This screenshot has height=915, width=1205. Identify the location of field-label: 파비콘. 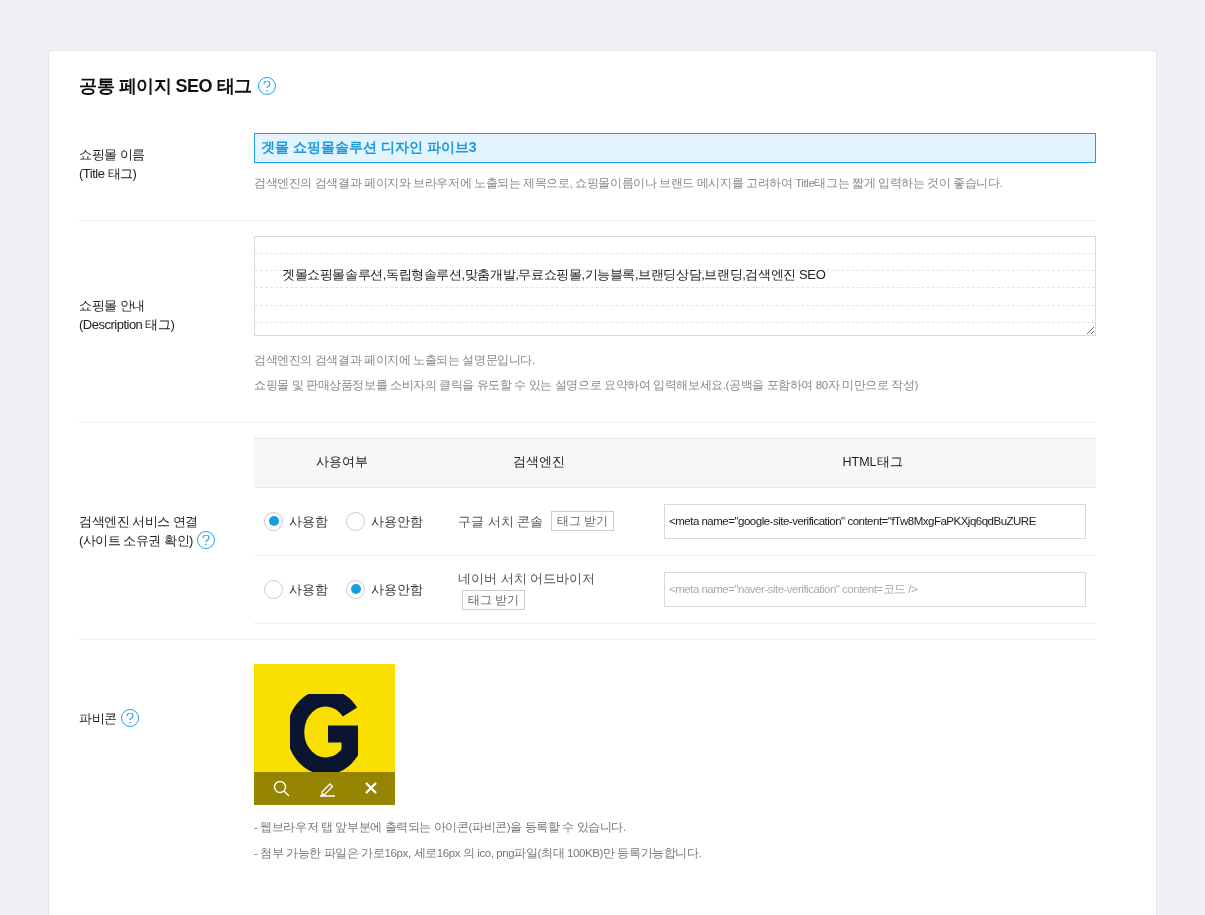
(98, 718).